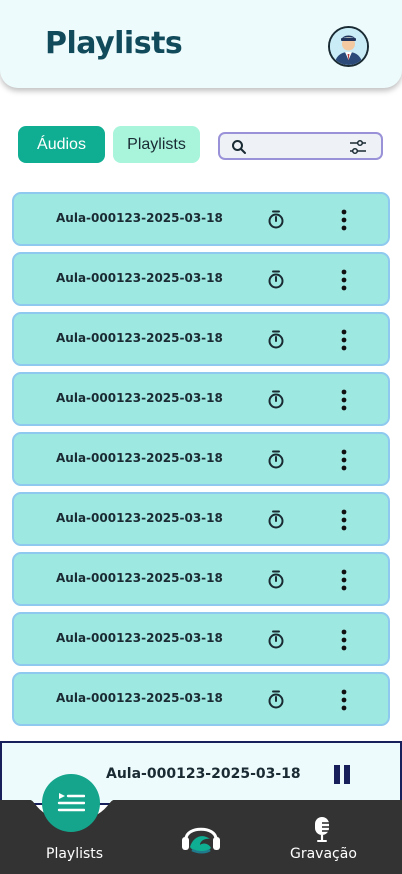 The height and width of the screenshot is (874, 402). Describe the element at coordinates (300, 146) in the screenshot. I see `search-input` at that location.